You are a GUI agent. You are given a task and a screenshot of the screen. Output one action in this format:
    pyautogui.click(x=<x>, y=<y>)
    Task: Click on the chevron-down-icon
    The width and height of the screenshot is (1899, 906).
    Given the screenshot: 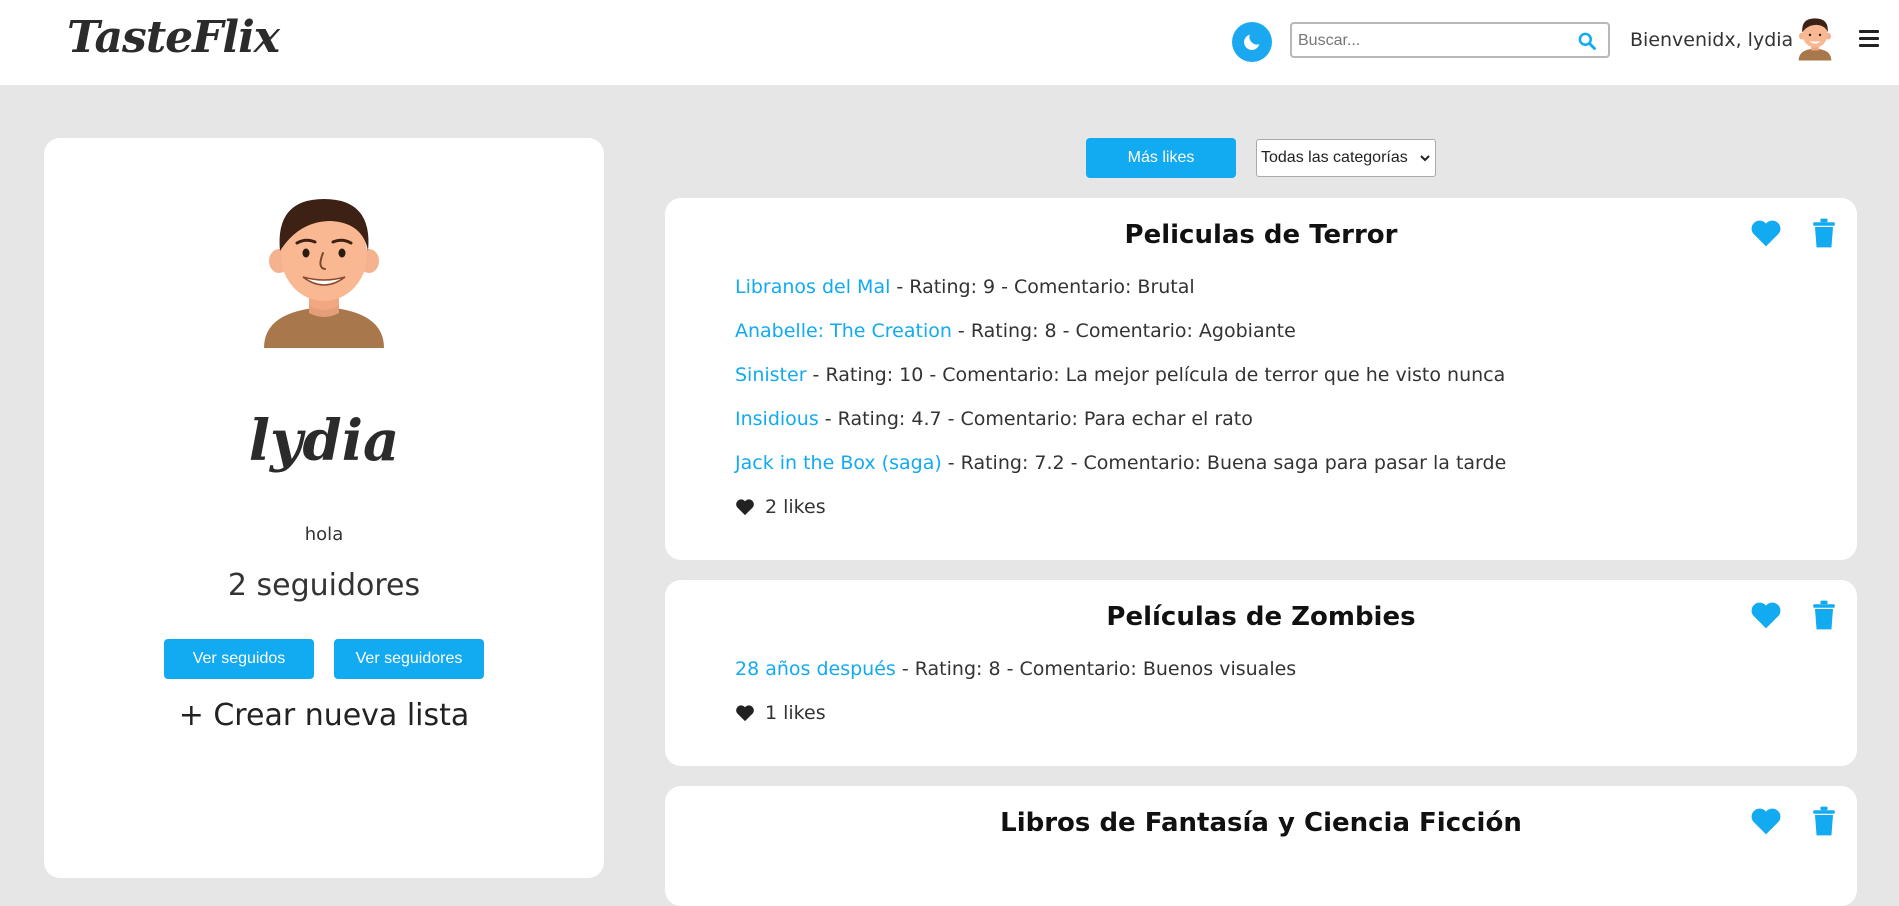 What is the action you would take?
    pyautogui.click(x=1425, y=158)
    